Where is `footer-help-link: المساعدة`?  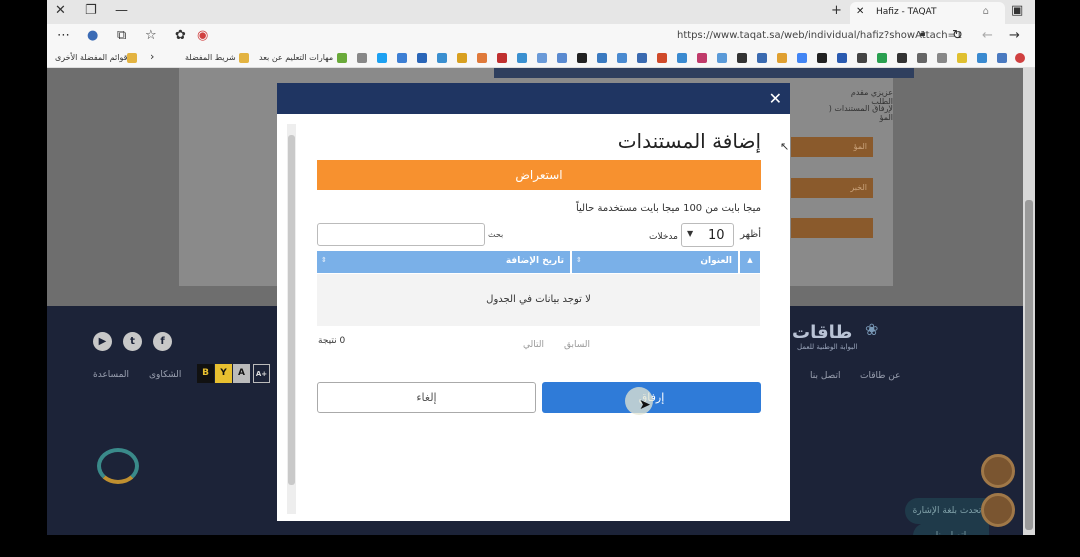 footer-help-link: المساعدة is located at coordinates (111, 375).